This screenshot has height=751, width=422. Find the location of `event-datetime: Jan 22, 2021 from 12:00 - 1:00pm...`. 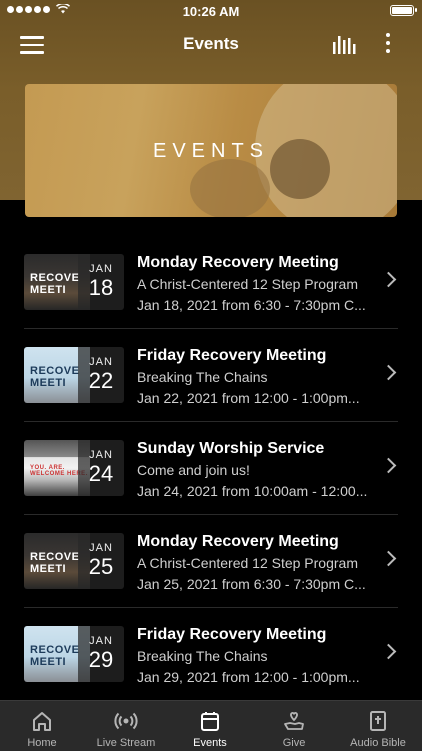

event-datetime: Jan 22, 2021 from 12:00 - 1:00pm... is located at coordinates (248, 398).